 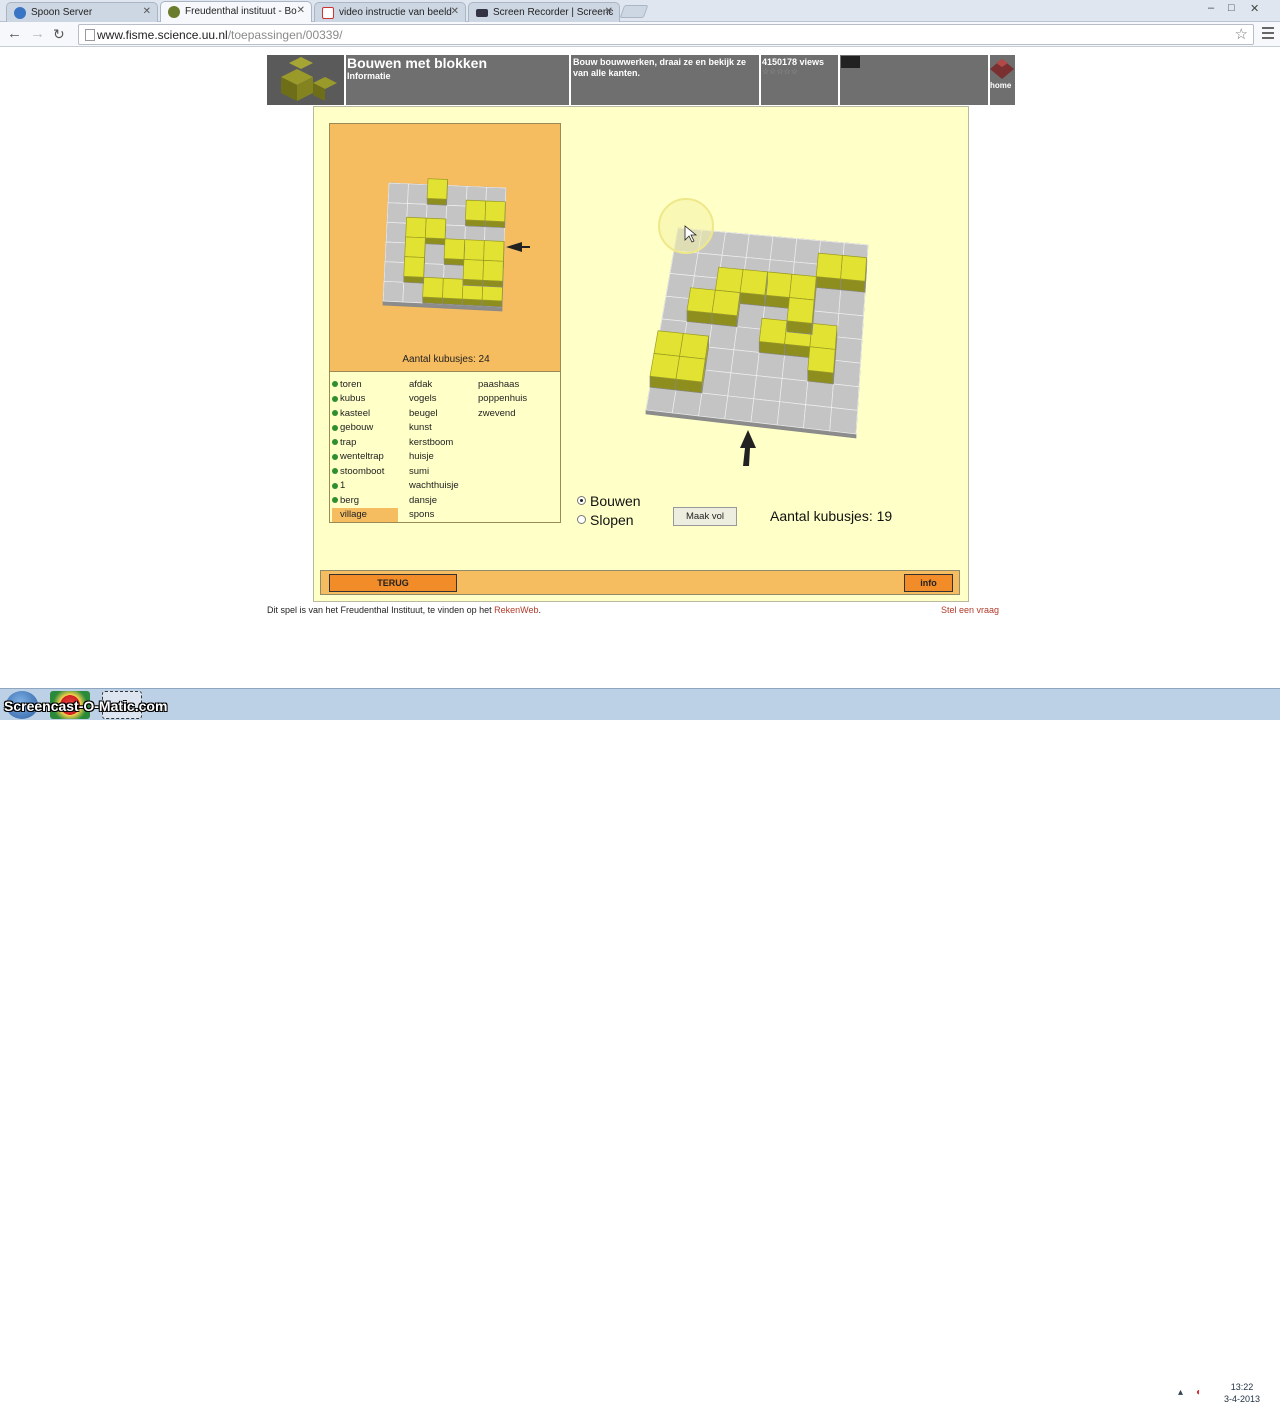 What do you see at coordinates (1211, 8) in the screenshot?
I see `minimize-button: –` at bounding box center [1211, 8].